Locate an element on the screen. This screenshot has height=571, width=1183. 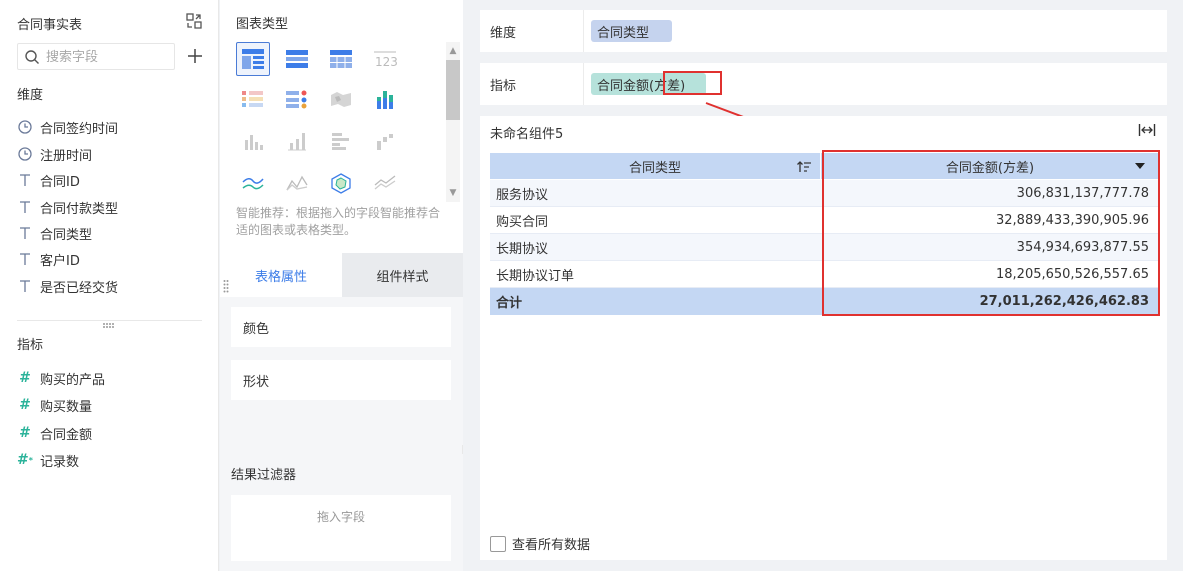
field-item: 合同ID is located at coordinates (48, 180).